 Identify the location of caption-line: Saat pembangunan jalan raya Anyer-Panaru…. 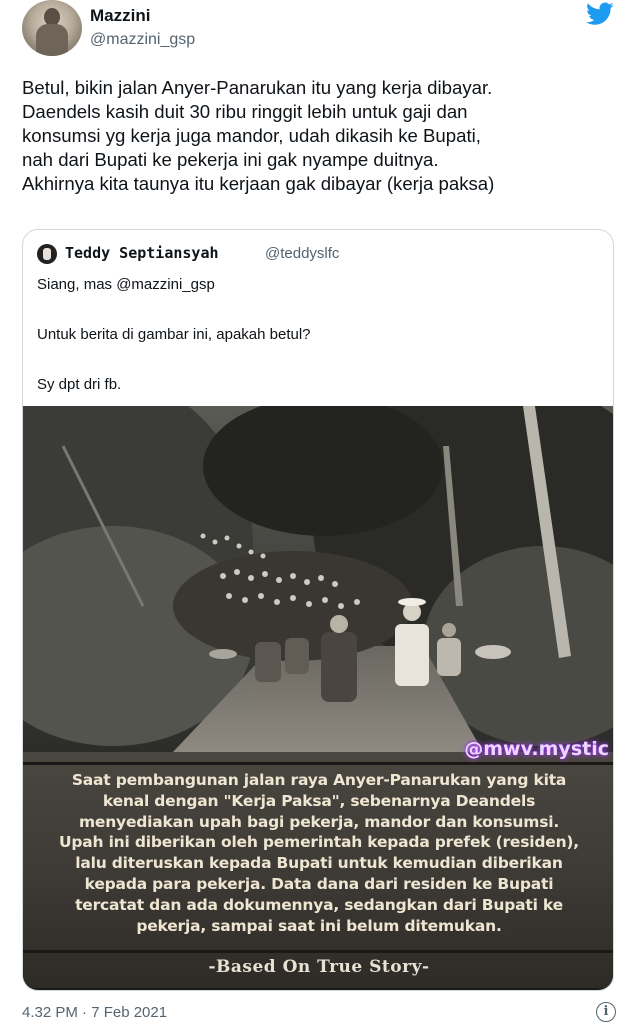
(319, 780).